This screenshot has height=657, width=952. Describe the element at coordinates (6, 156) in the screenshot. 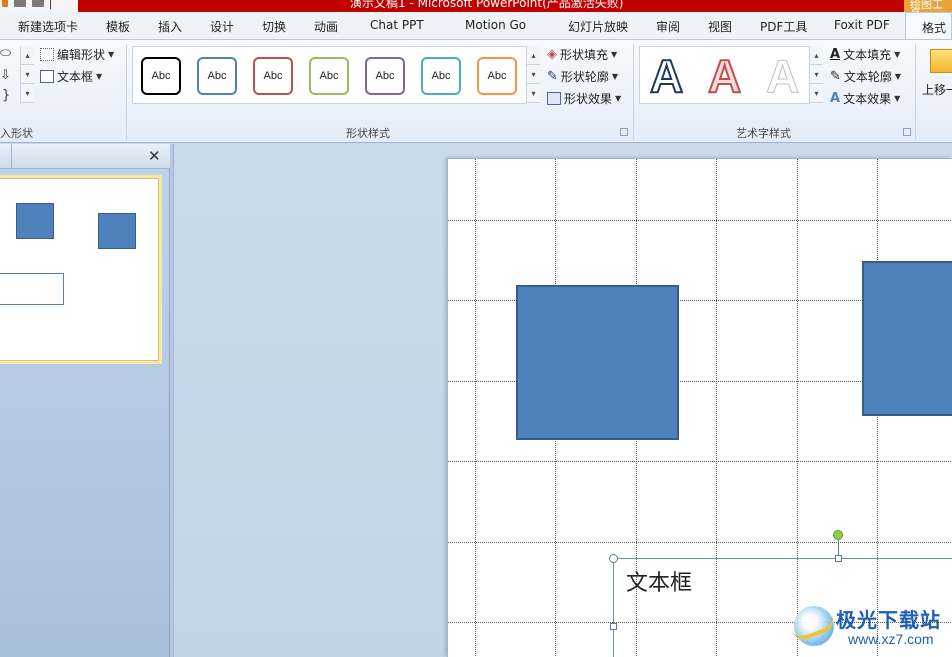

I see `slides-panel-tab` at that location.